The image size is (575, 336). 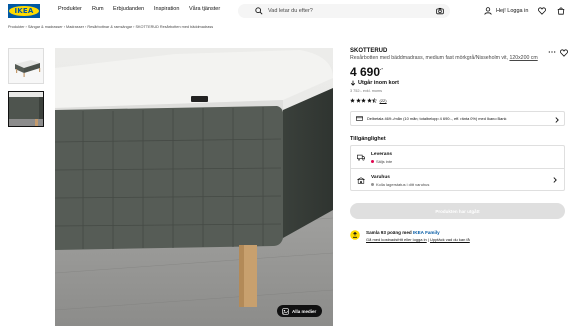 I want to click on stock-label: Utgår inom kort, so click(x=378, y=83).